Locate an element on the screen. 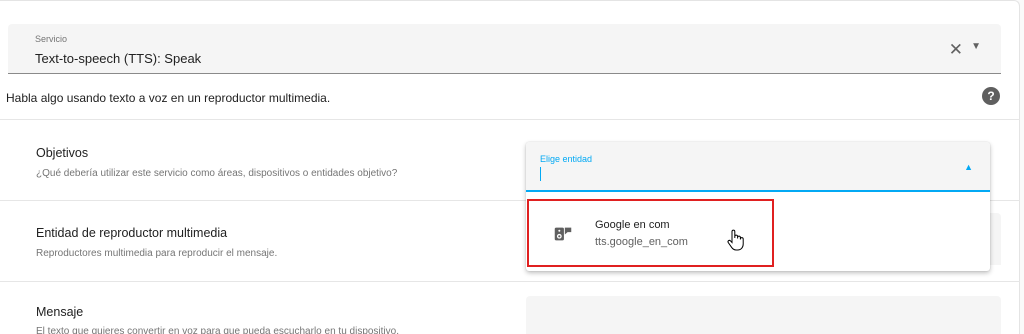 The width and height of the screenshot is (1024, 334). media-player-title: Entidad de reproductor multimedia is located at coordinates (132, 233).